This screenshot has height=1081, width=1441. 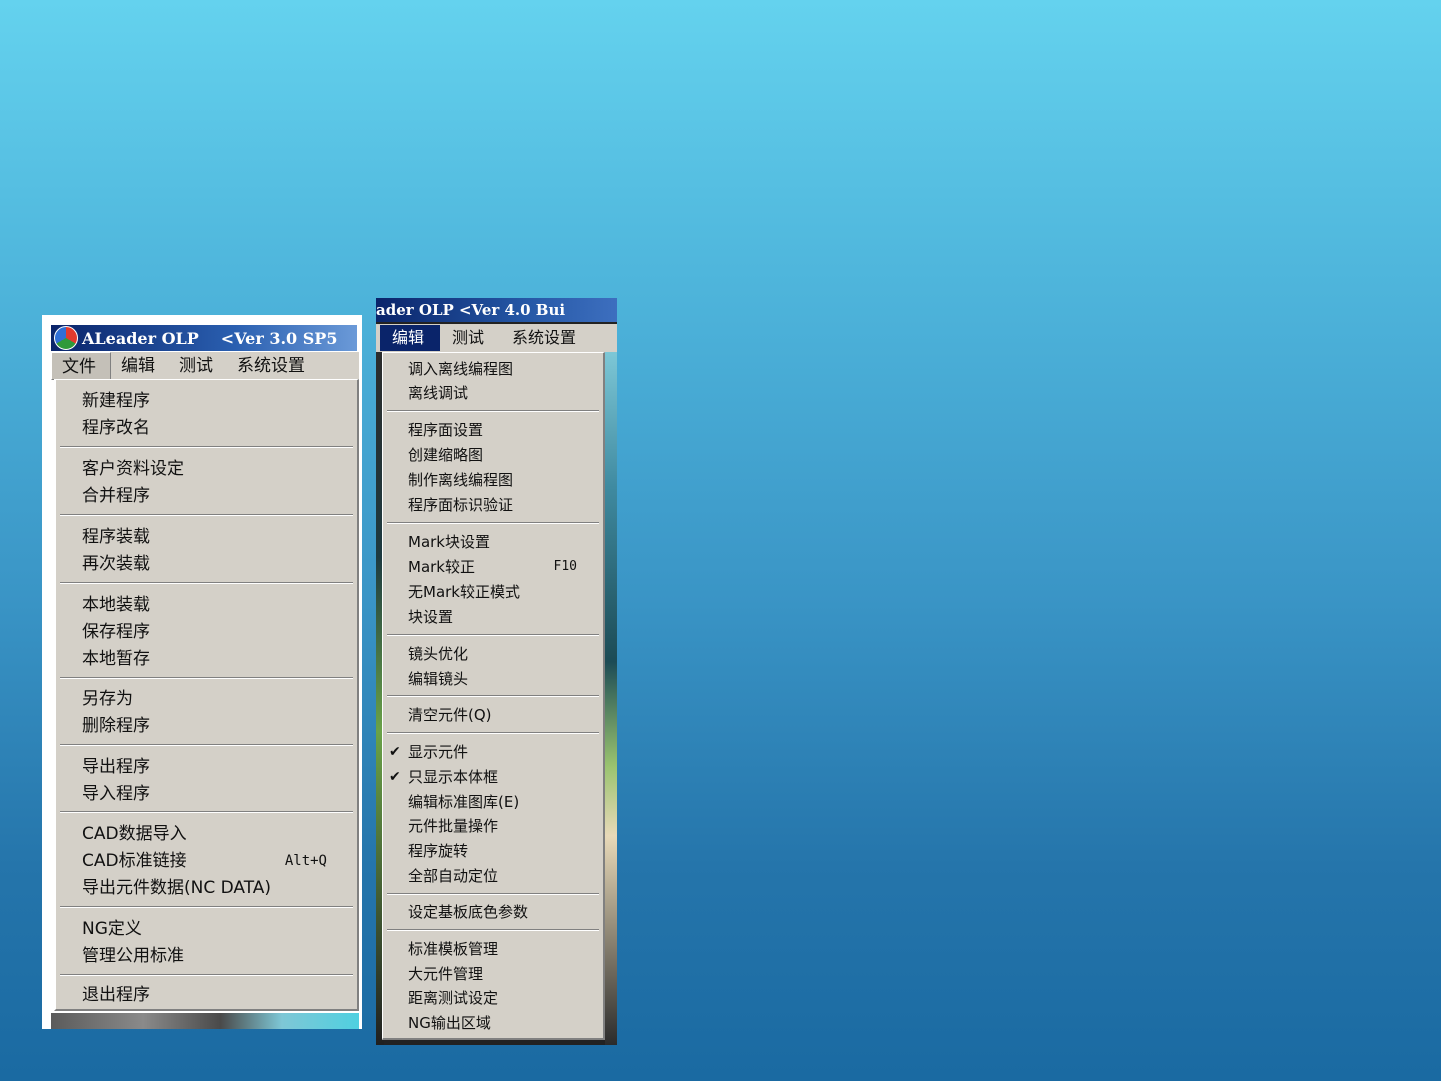 I want to click on menu-item-clear-components: 清空元件(Q), so click(x=502, y=715).